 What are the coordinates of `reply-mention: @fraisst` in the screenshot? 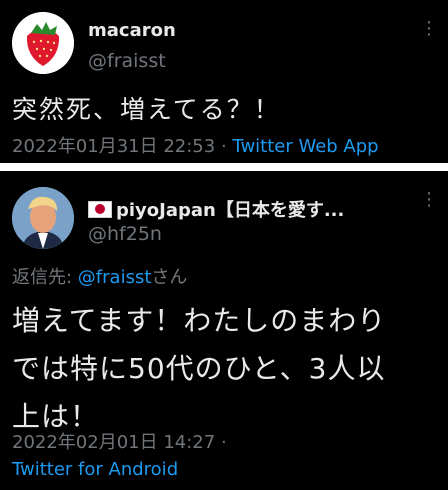 It's located at (115, 277).